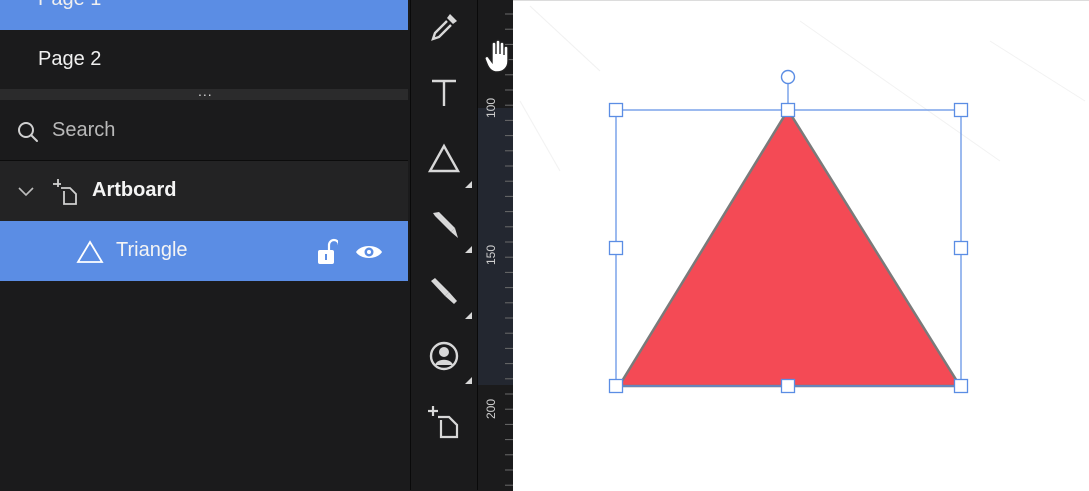 This screenshot has height=491, width=1089. What do you see at coordinates (491, 254) in the screenshot?
I see `ruler-label-150: 150` at bounding box center [491, 254].